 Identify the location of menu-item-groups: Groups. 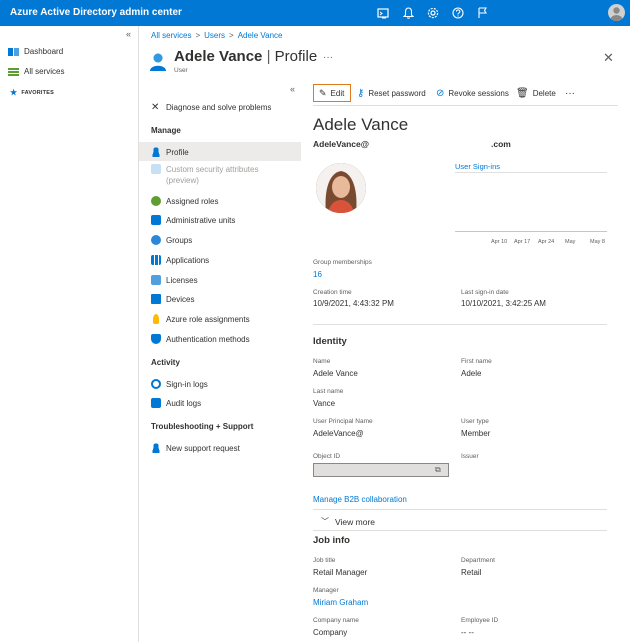
(171, 240).